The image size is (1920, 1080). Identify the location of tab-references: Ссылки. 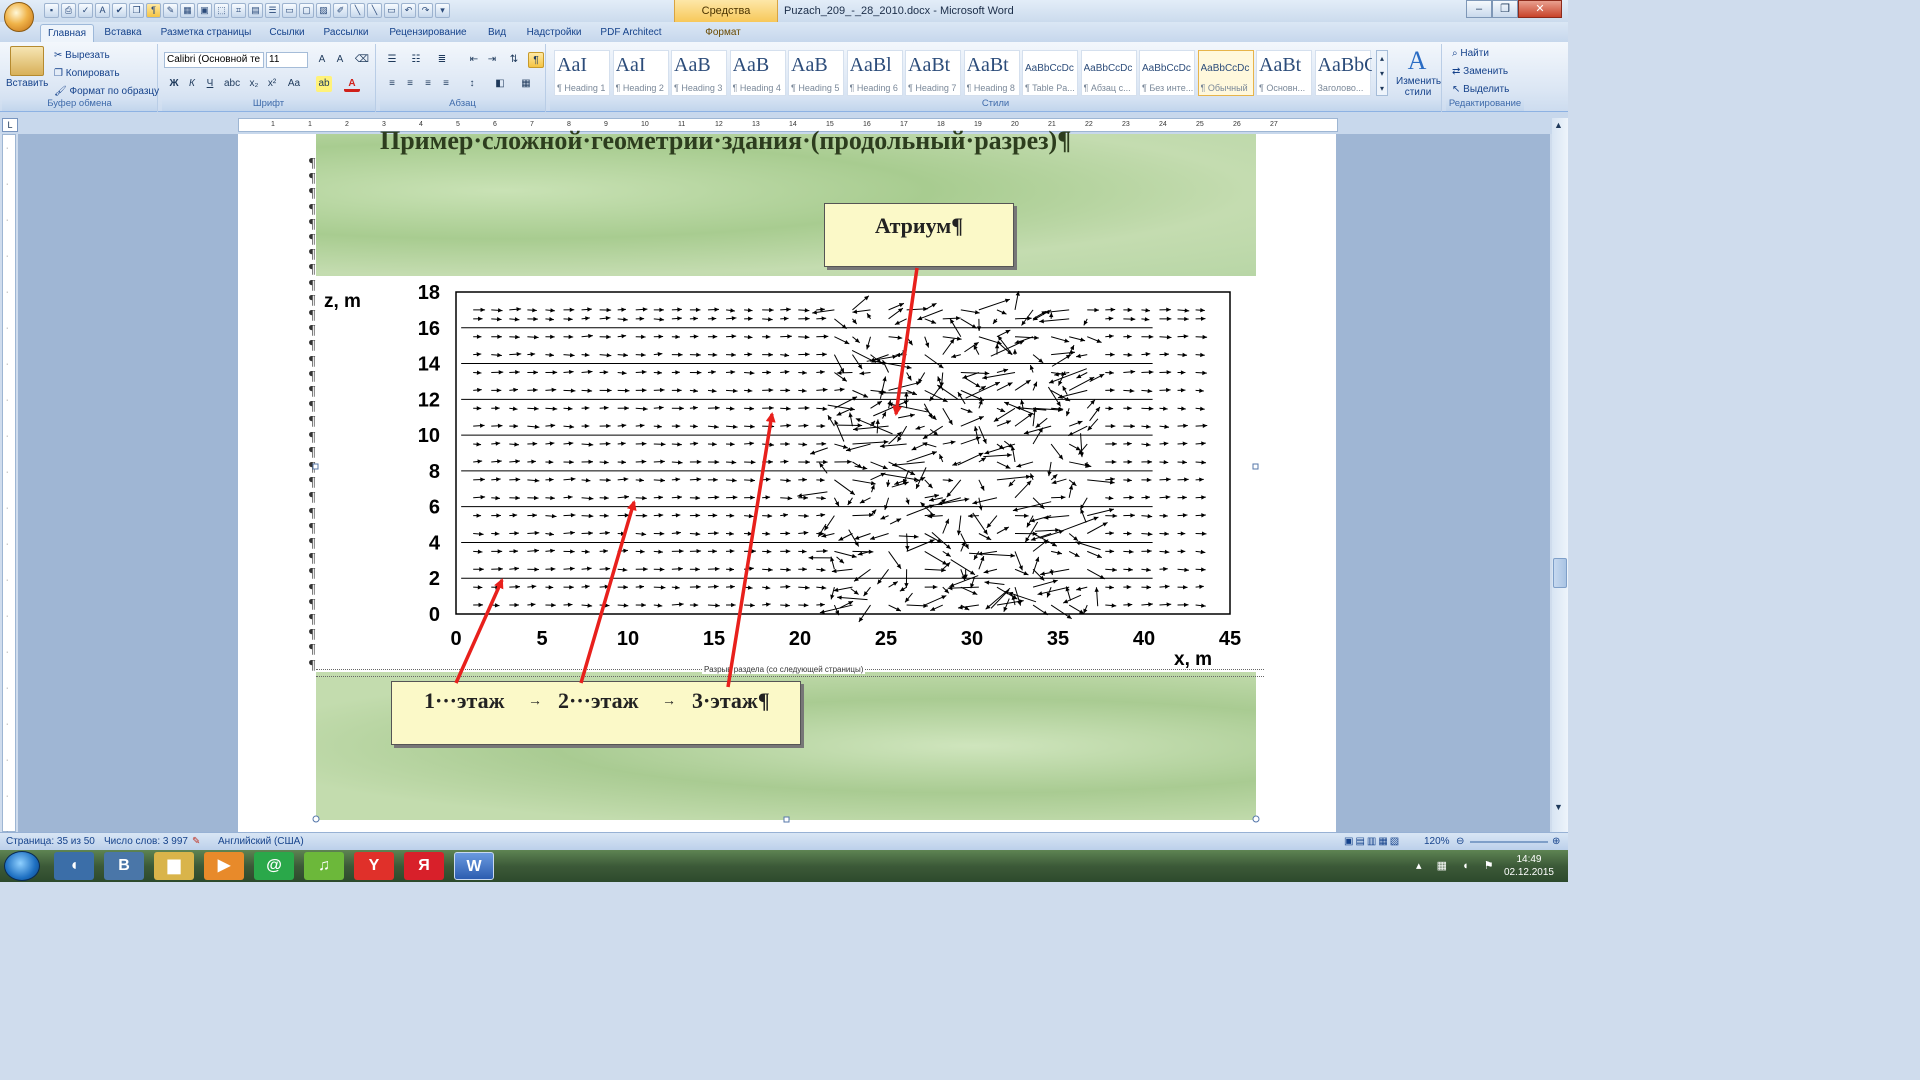
(287, 33).